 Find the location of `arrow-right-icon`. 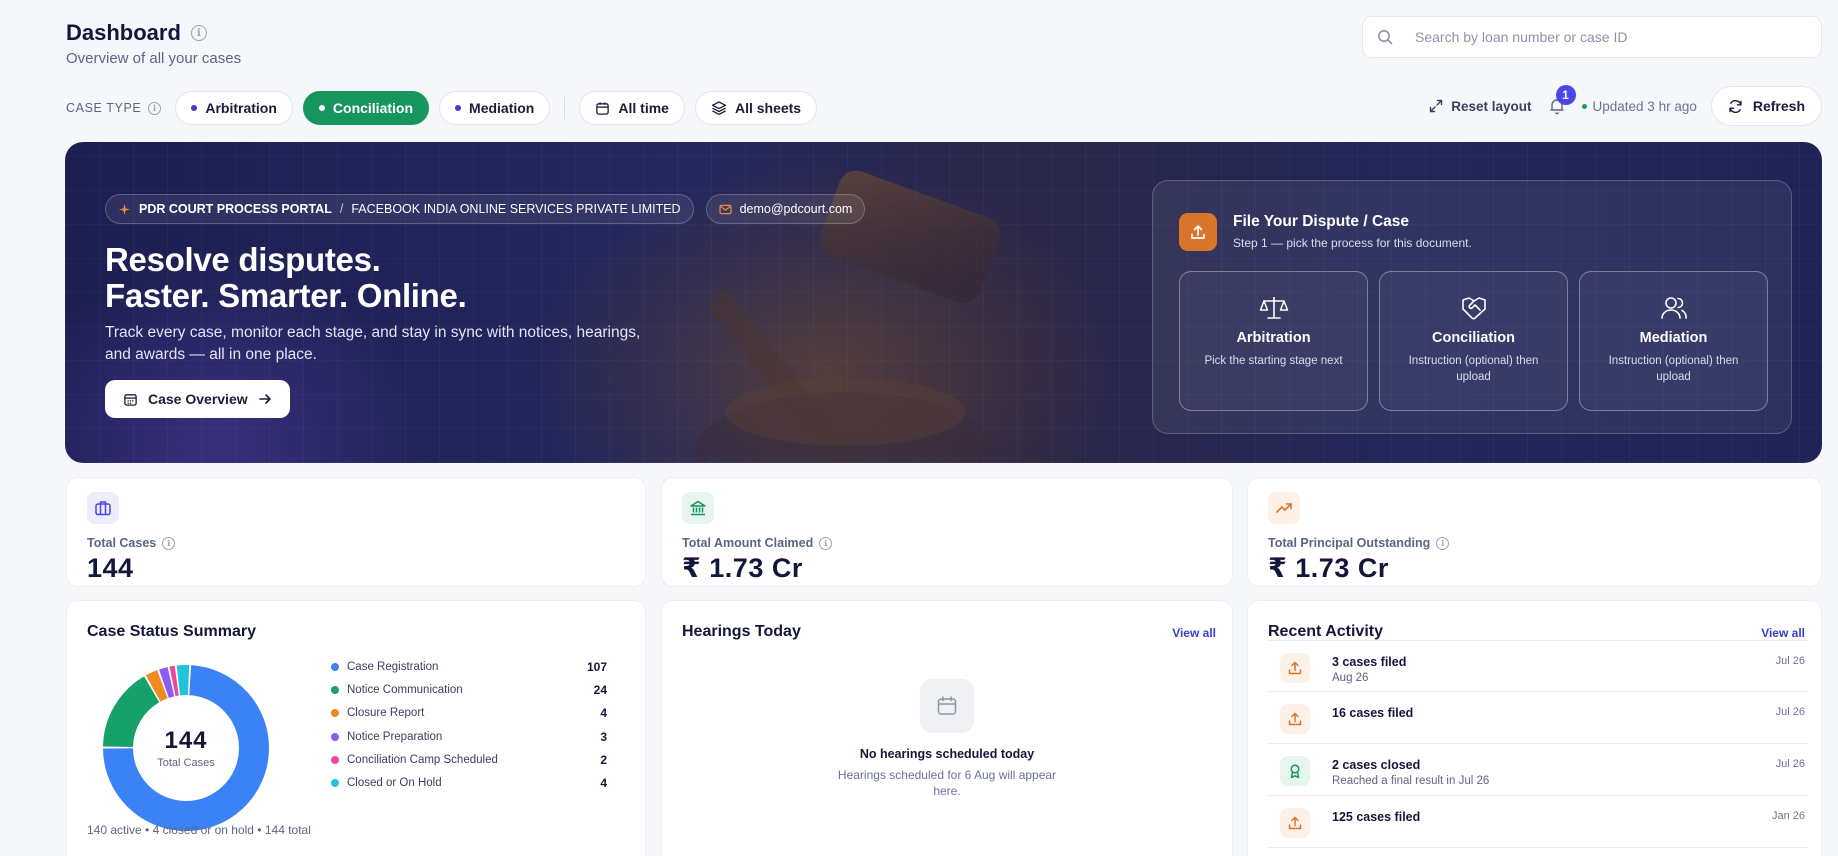

arrow-right-icon is located at coordinates (264, 399).